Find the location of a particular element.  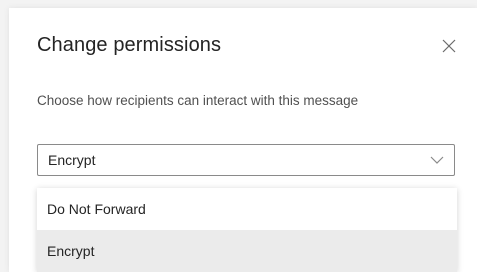

close-icon is located at coordinates (449, 46).